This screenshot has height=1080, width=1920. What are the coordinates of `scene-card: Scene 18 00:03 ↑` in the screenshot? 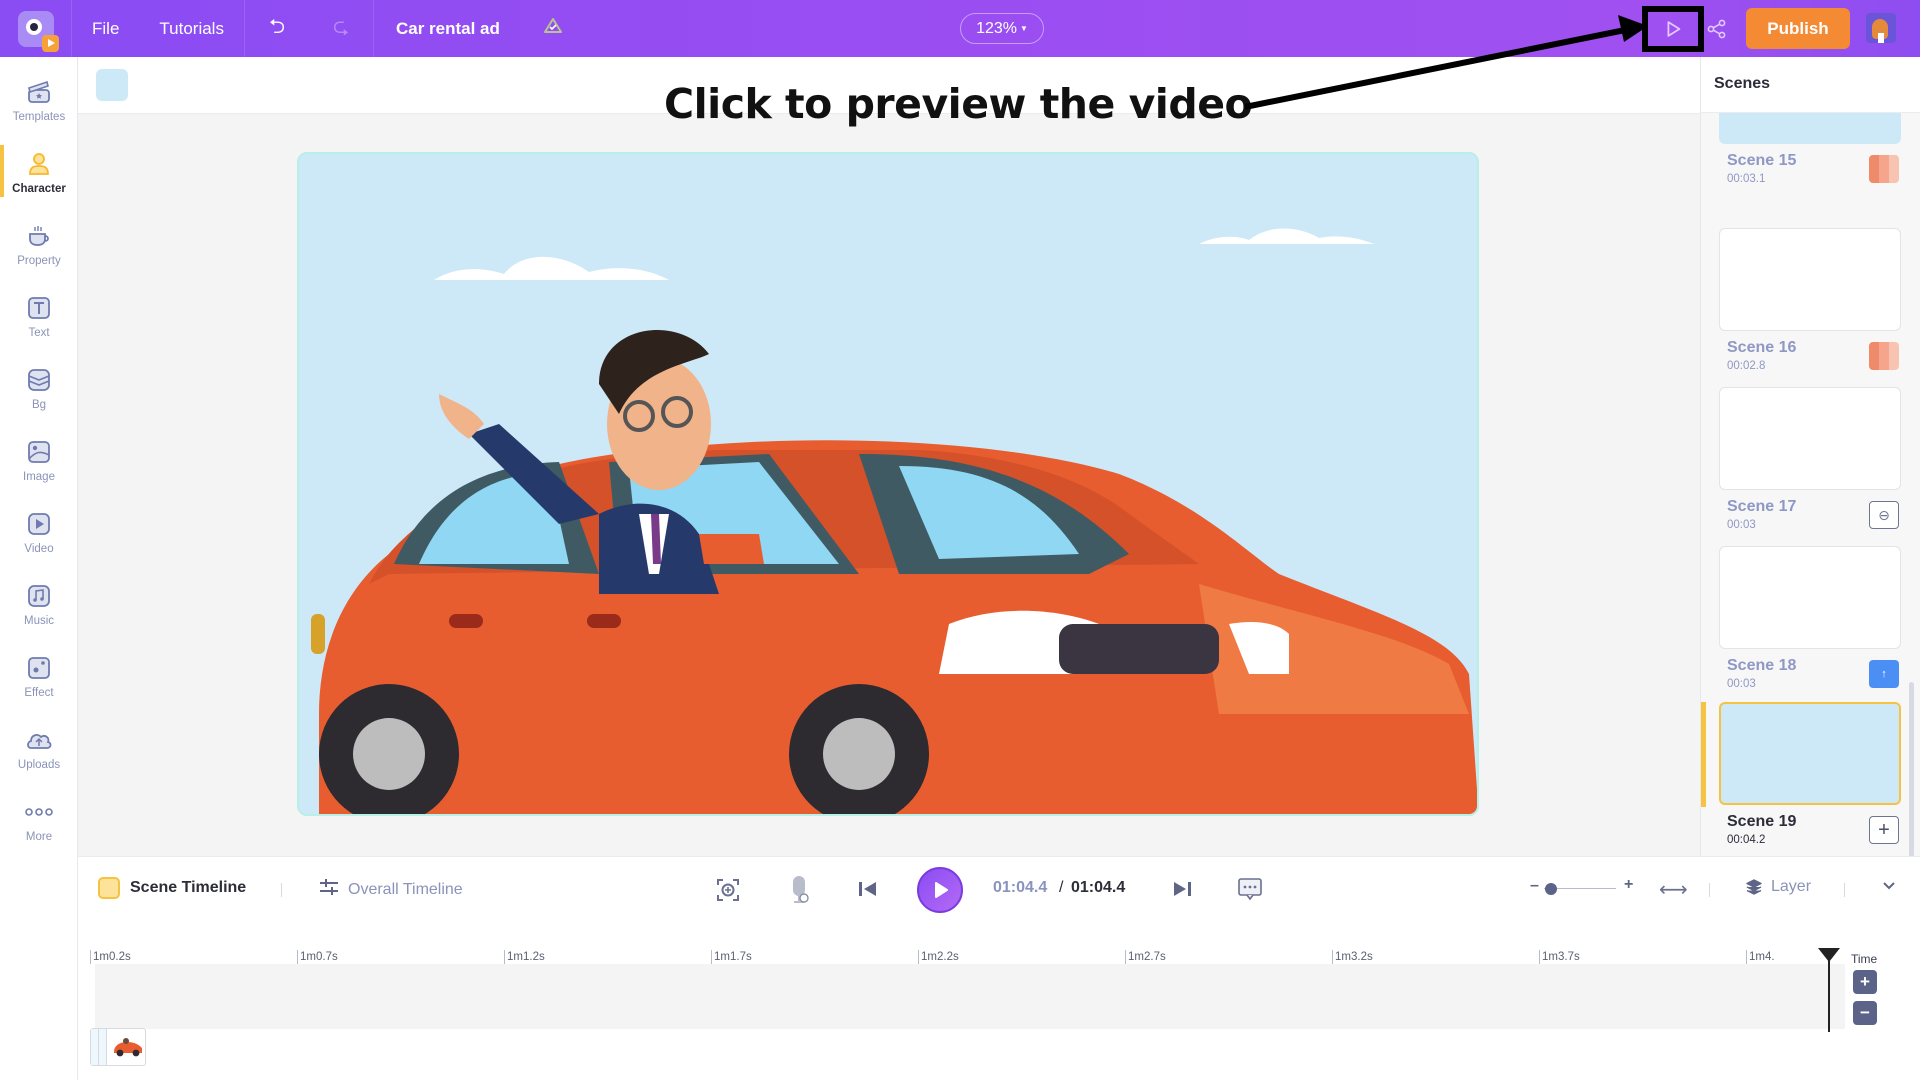 It's located at (1810, 618).